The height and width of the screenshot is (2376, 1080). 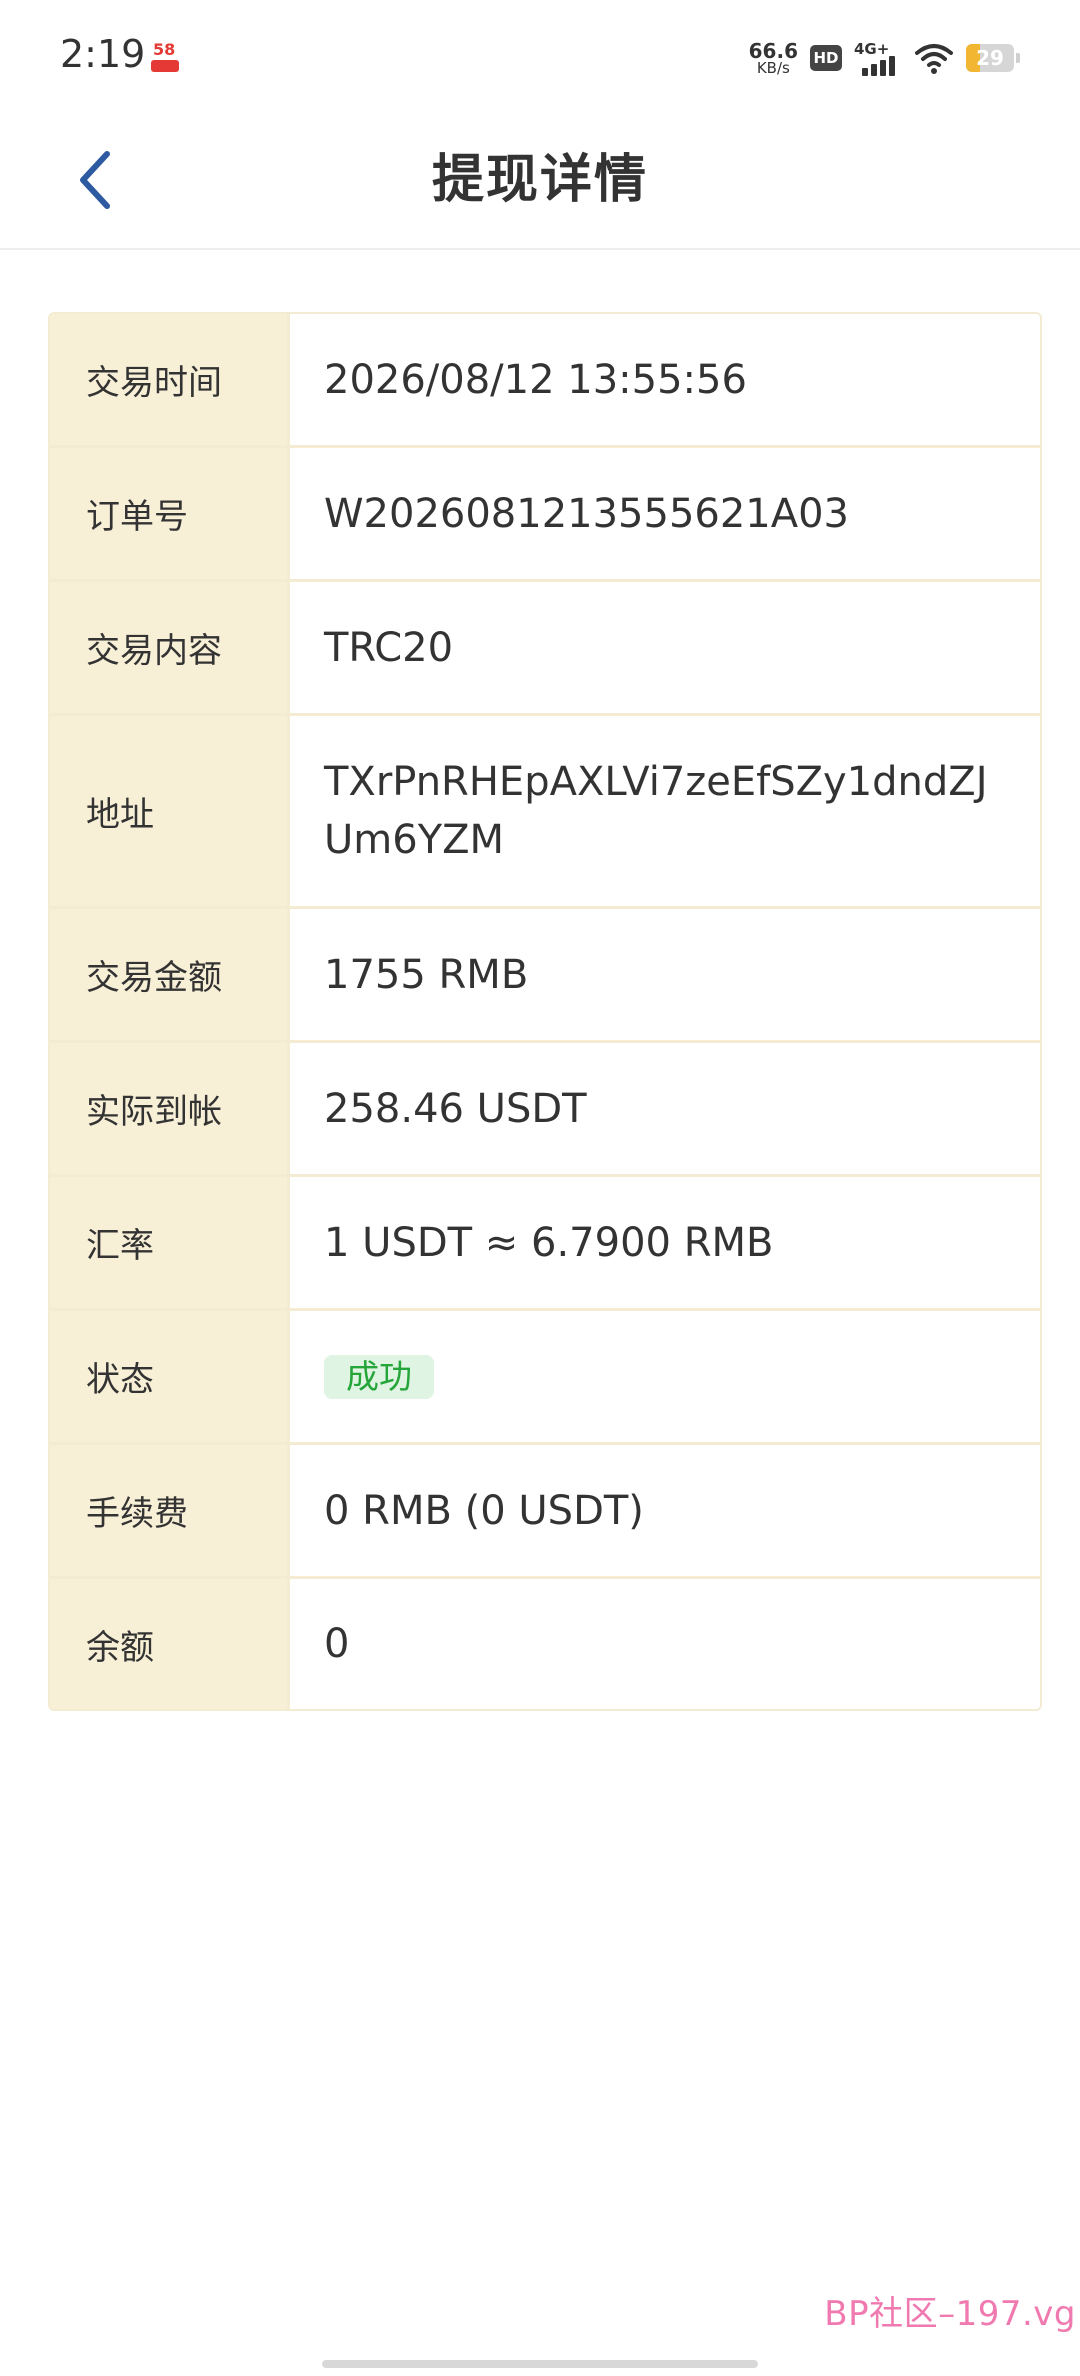 I want to click on detail-row-address: 地址 TXrPnRHEpAXLVi7zeEfSZy1dndZJUm6YZM, so click(x=545, y=812).